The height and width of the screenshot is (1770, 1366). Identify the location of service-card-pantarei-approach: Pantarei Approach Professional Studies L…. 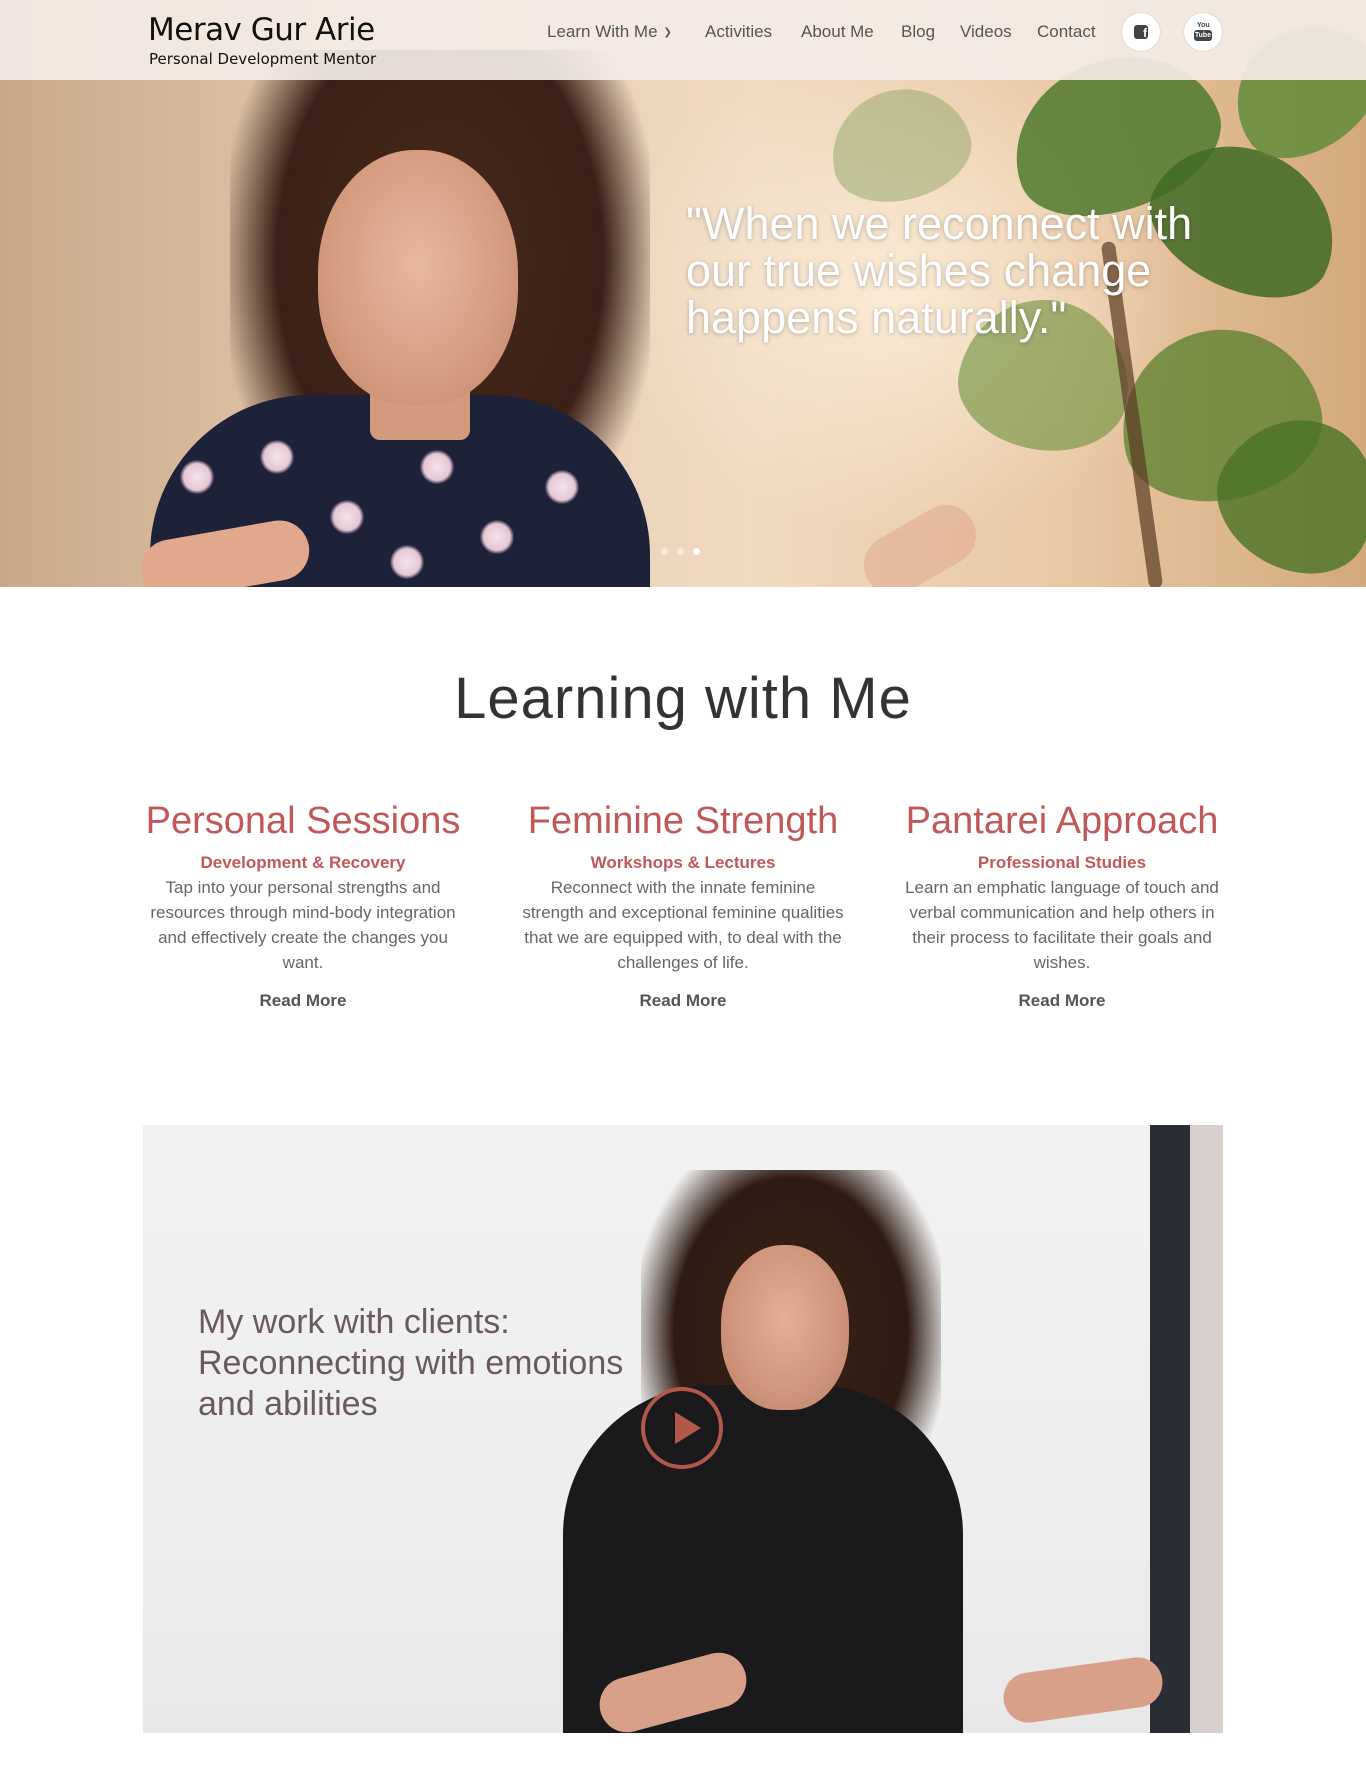
(1062, 903).